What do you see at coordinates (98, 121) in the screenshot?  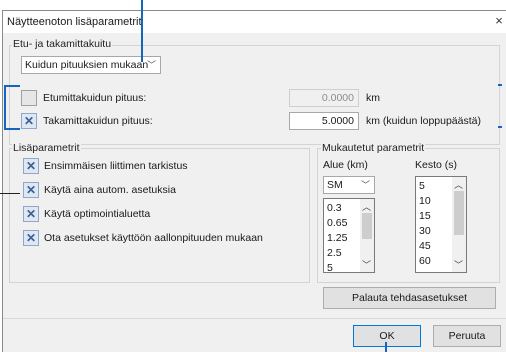 I see `back-fiber-label: Takamittakuidun pituus:` at bounding box center [98, 121].